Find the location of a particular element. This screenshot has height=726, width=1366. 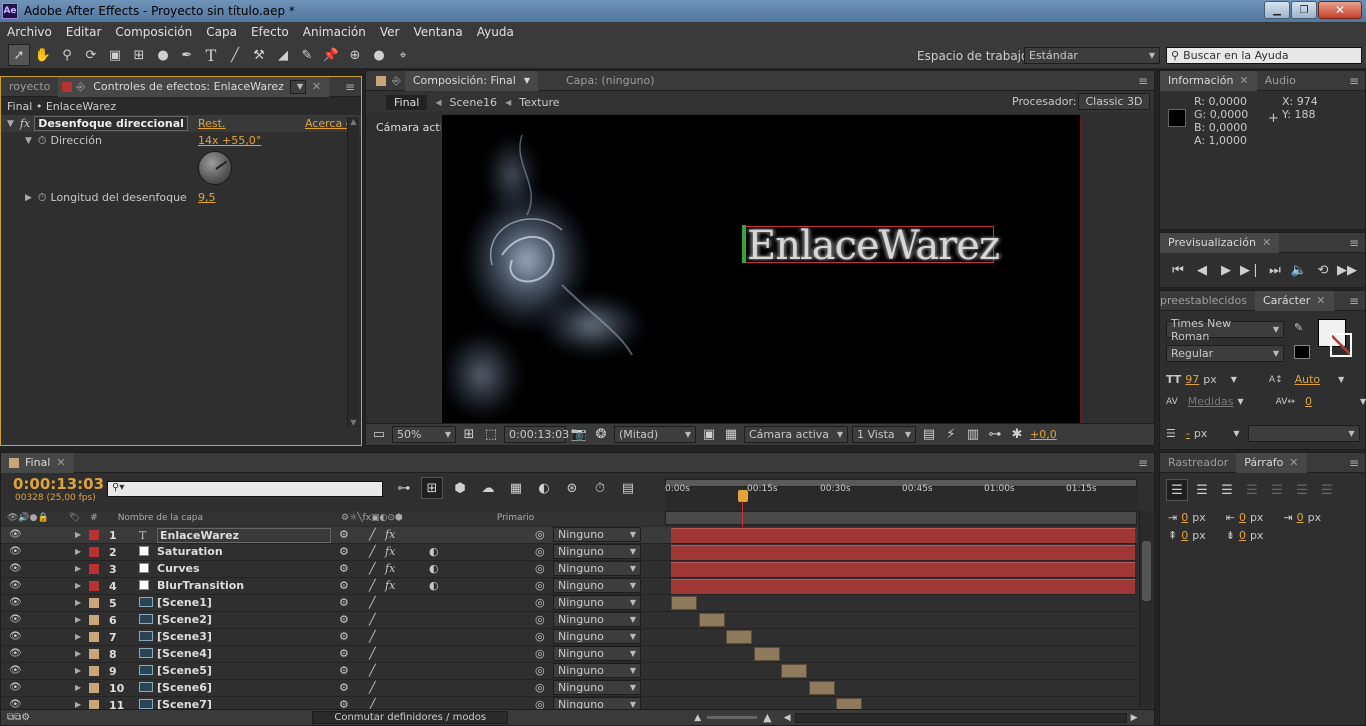

pen-tool-icon: ✒ is located at coordinates (187, 55).